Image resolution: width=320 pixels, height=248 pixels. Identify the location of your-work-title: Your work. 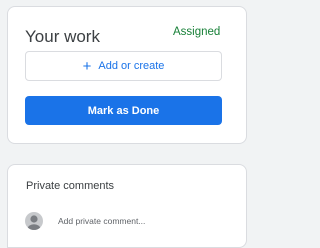
(62, 36).